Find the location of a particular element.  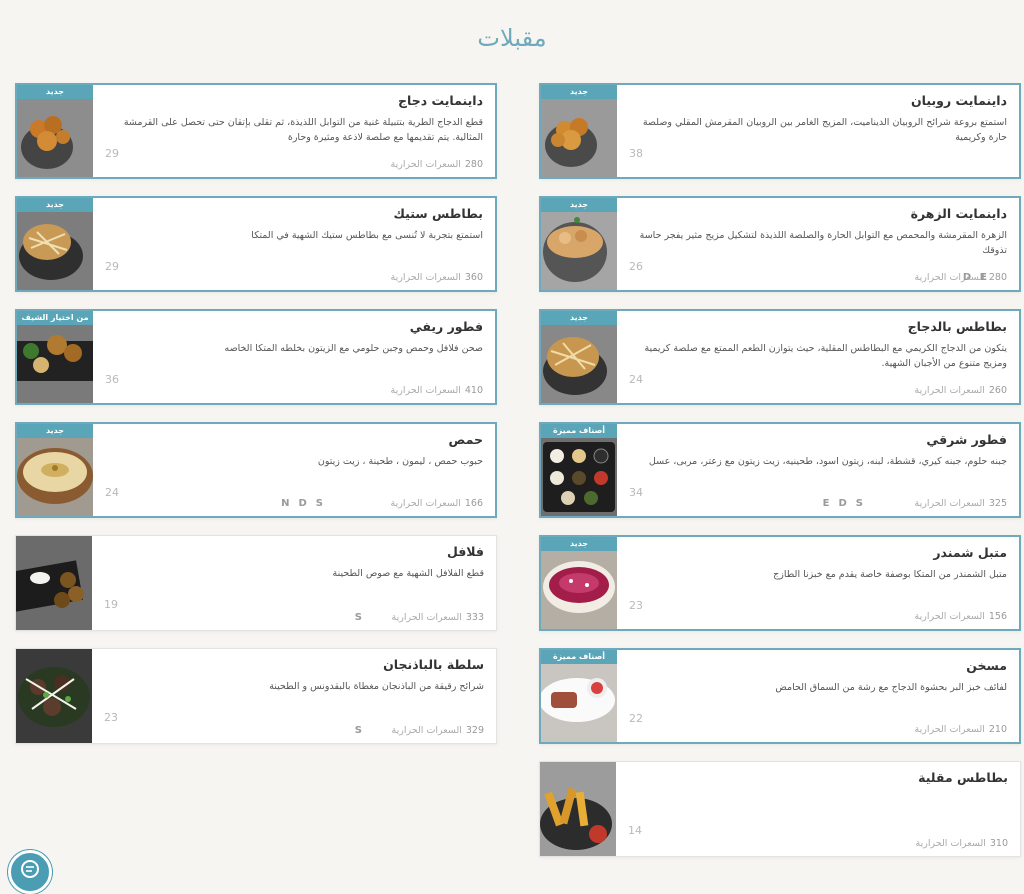

page-title: مقبلات is located at coordinates (512, 38).